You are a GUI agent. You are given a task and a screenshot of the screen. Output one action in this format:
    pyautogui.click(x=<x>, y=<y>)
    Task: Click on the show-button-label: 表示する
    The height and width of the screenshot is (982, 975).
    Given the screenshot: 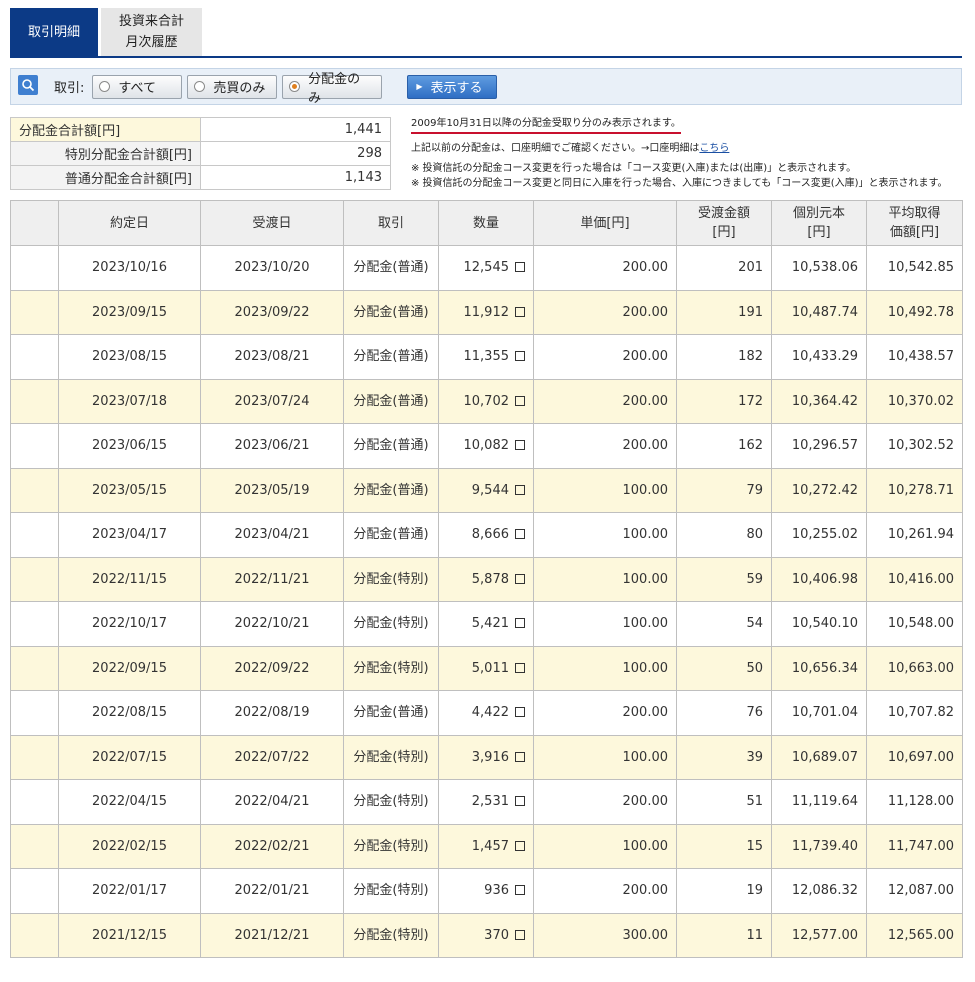 What is the action you would take?
    pyautogui.click(x=456, y=88)
    